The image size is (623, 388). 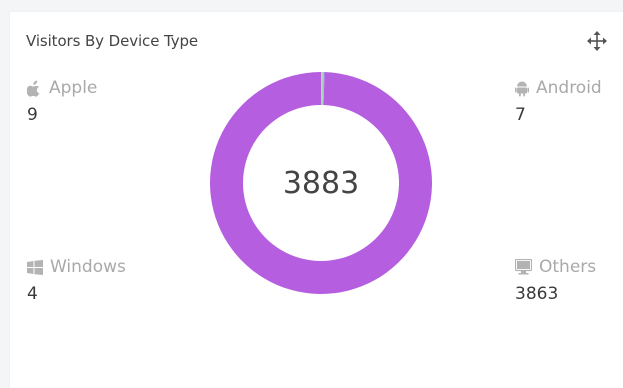 I want to click on metric-android-label-row: Android, so click(x=558, y=88).